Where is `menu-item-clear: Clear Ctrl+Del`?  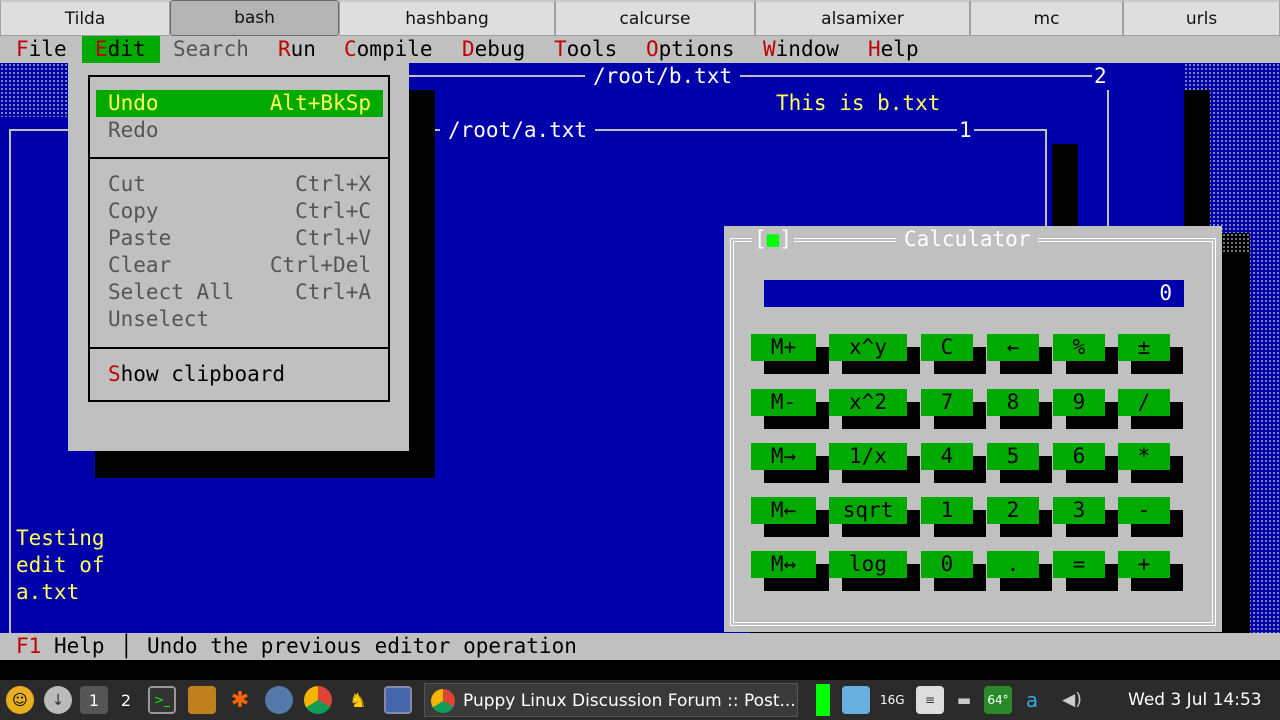 menu-item-clear: Clear Ctrl+Del is located at coordinates (239, 265).